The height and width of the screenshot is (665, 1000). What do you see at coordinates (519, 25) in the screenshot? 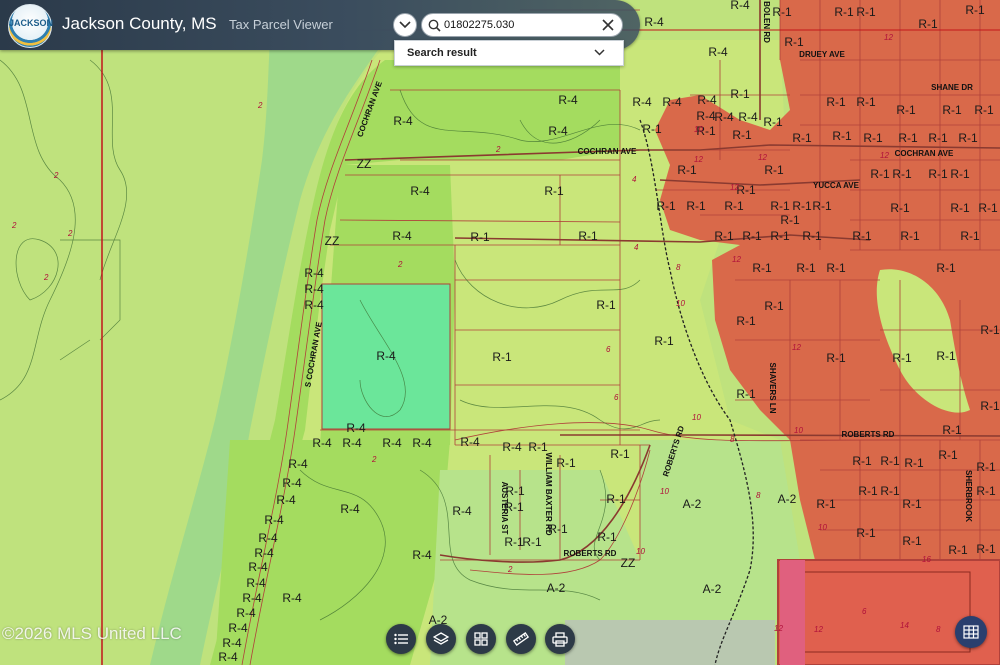
I see `search-input` at bounding box center [519, 25].